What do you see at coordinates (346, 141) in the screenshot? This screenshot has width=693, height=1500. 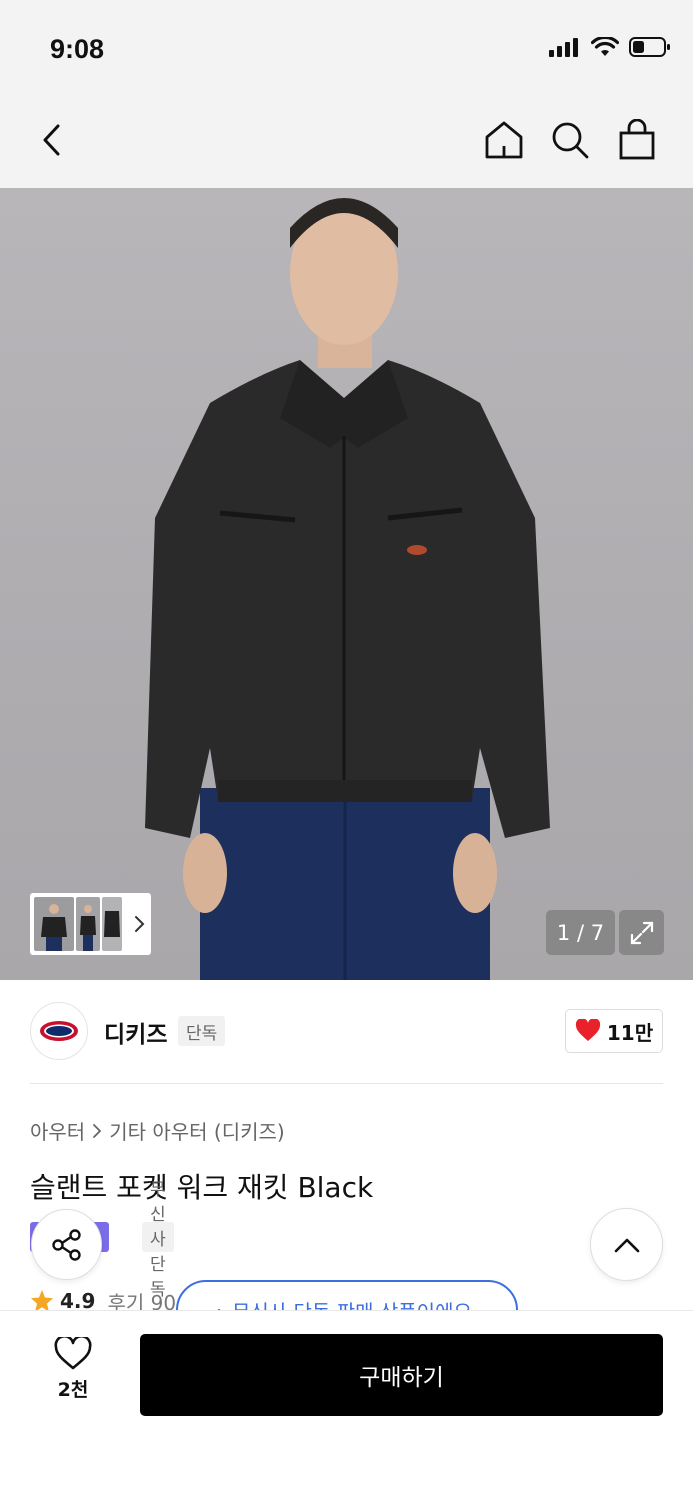 I see `top-navigation` at bounding box center [346, 141].